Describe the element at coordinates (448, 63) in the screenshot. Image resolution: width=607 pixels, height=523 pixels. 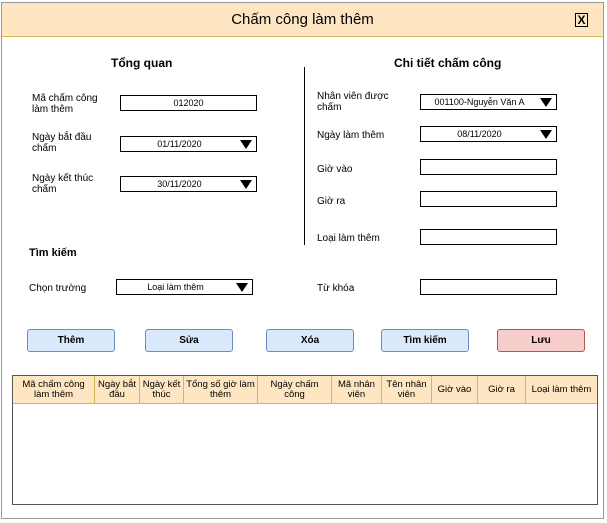
I see `detail-heading: Chi tiết chấm công` at that location.